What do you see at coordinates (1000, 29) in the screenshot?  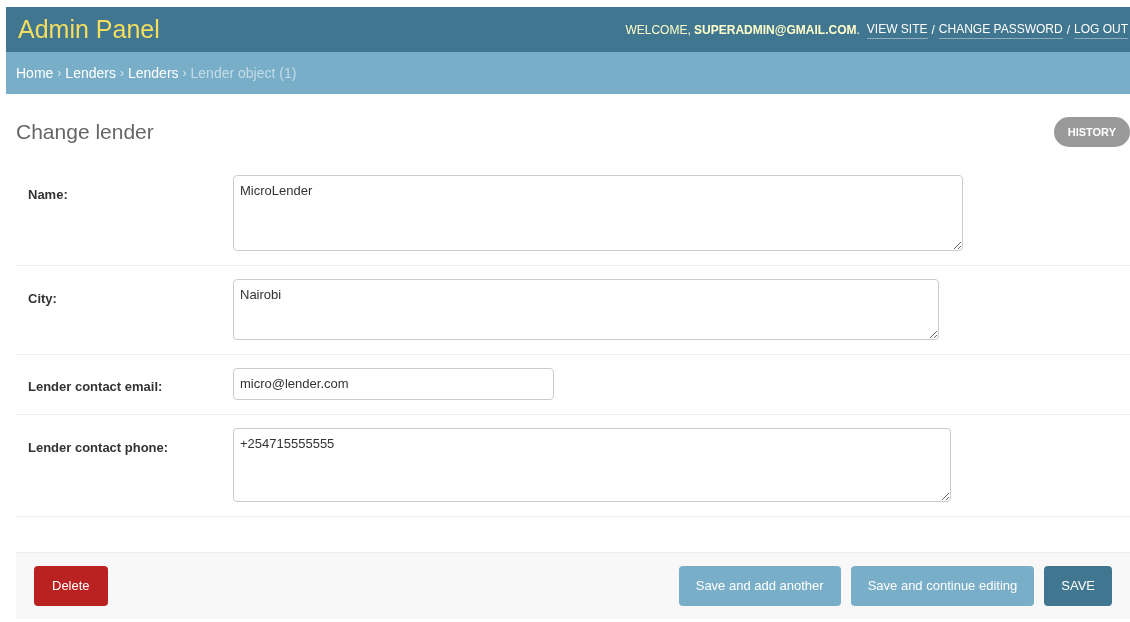 I see `header-link: CHANGE PASSWORD` at bounding box center [1000, 29].